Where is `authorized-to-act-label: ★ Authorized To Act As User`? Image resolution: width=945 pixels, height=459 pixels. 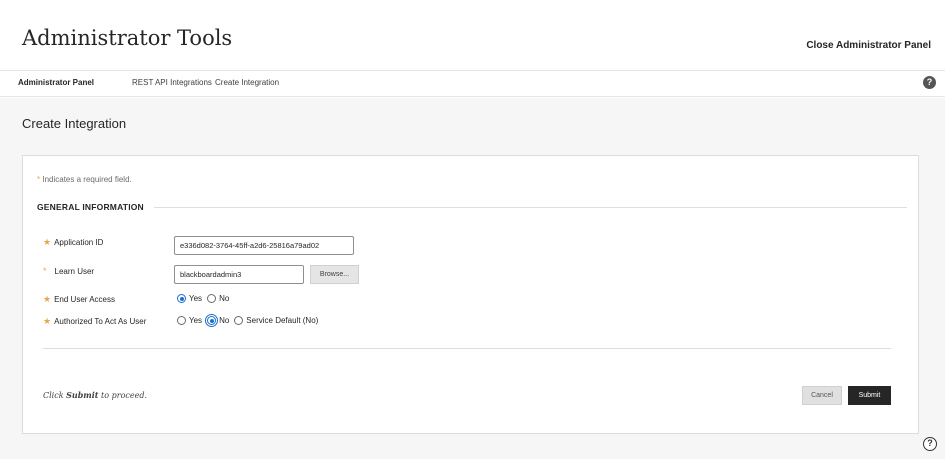
authorized-to-act-label: ★ Authorized To Act As User is located at coordinates (95, 321).